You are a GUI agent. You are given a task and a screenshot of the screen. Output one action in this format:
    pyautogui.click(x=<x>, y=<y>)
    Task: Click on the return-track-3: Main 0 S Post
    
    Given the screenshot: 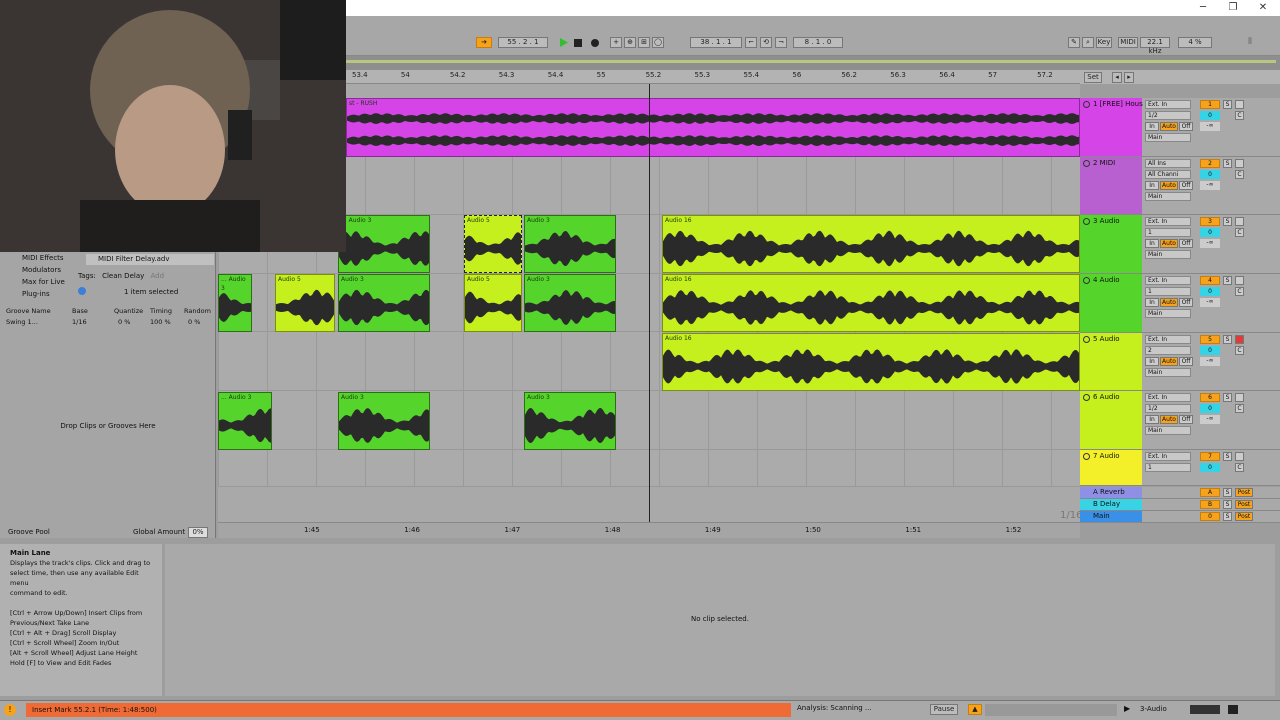 What is the action you would take?
    pyautogui.click(x=1180, y=517)
    